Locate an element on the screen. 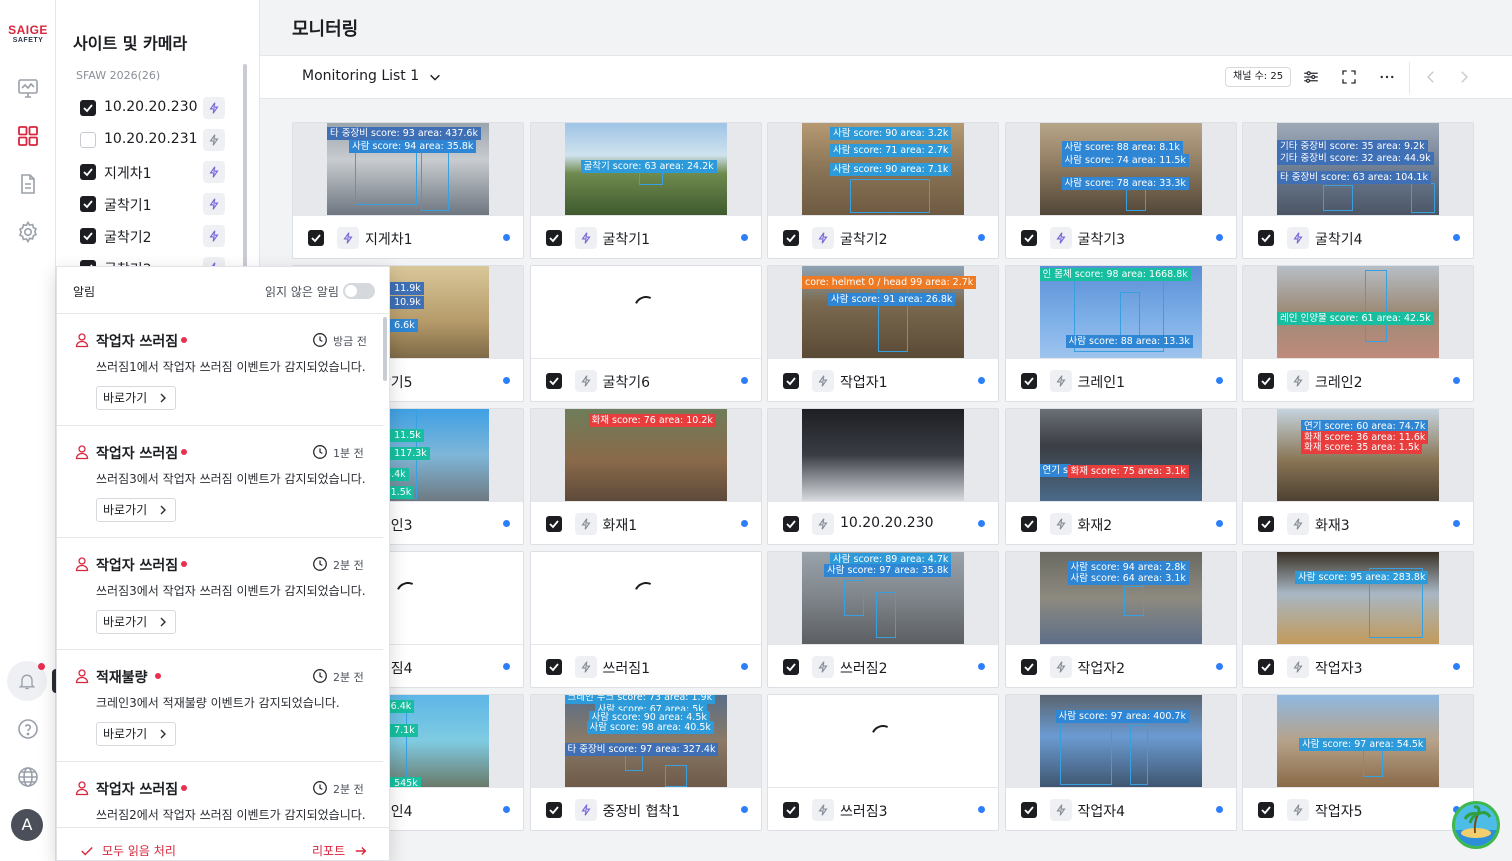 The width and height of the screenshot is (1512, 861). camera-tile: 사람 score: 95 area: 283.8k 작업자3 is located at coordinates (1358, 619).